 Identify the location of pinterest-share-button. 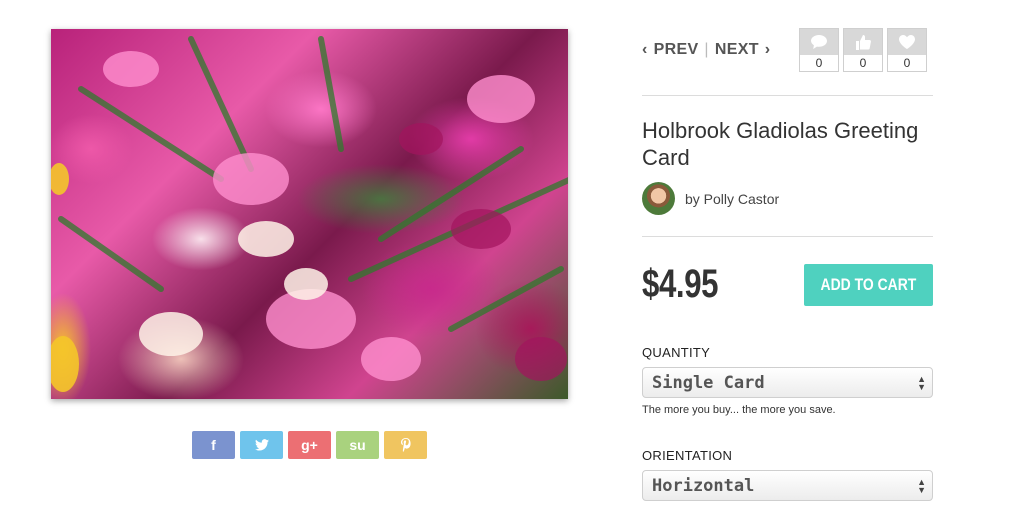
(405, 445).